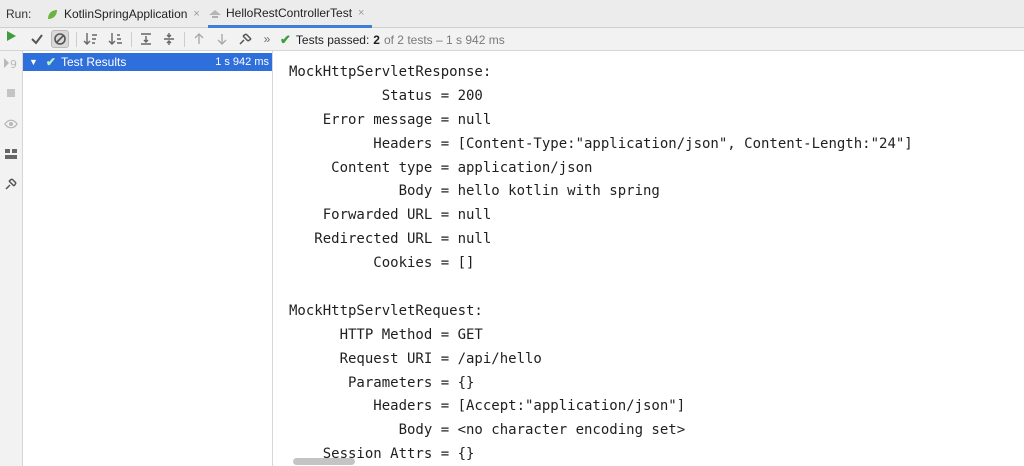  I want to click on overflow-icon: », so click(267, 39).